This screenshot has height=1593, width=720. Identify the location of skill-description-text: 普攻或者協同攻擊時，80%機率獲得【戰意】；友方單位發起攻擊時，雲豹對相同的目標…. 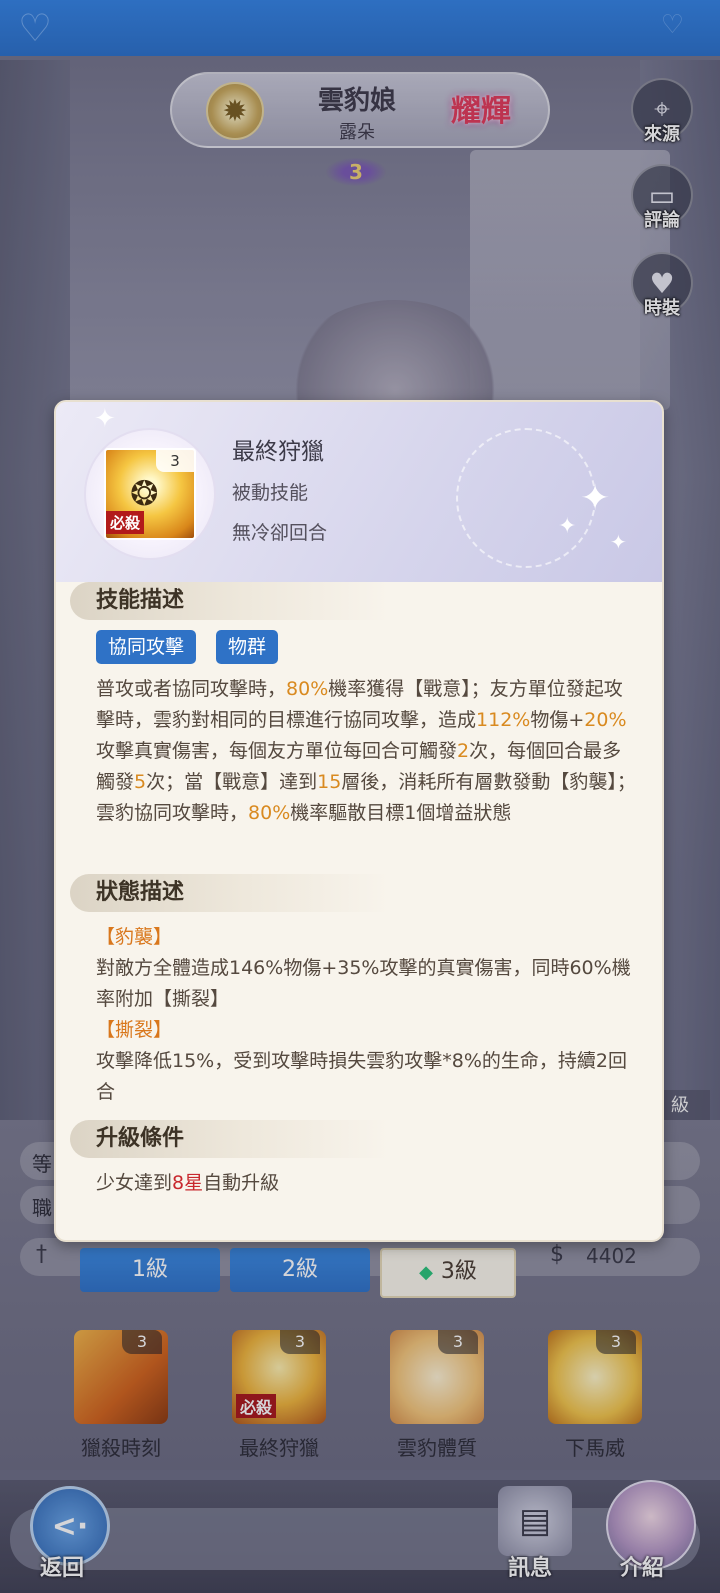
(366, 751).